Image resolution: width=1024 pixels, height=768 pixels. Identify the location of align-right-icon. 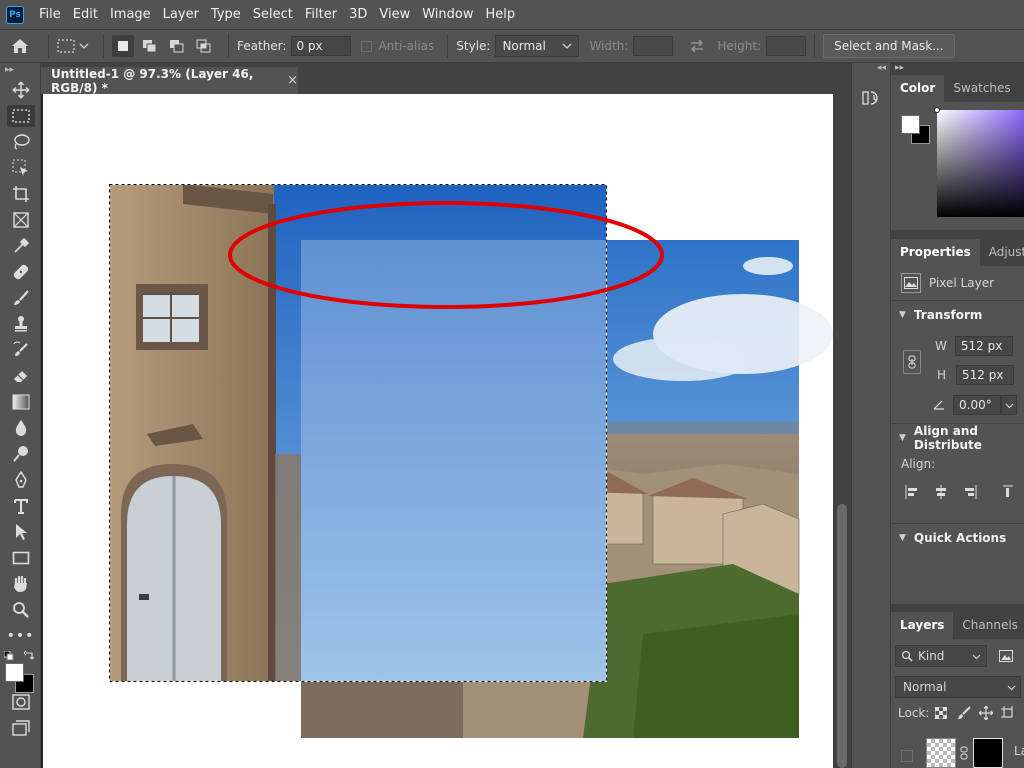
(969, 492).